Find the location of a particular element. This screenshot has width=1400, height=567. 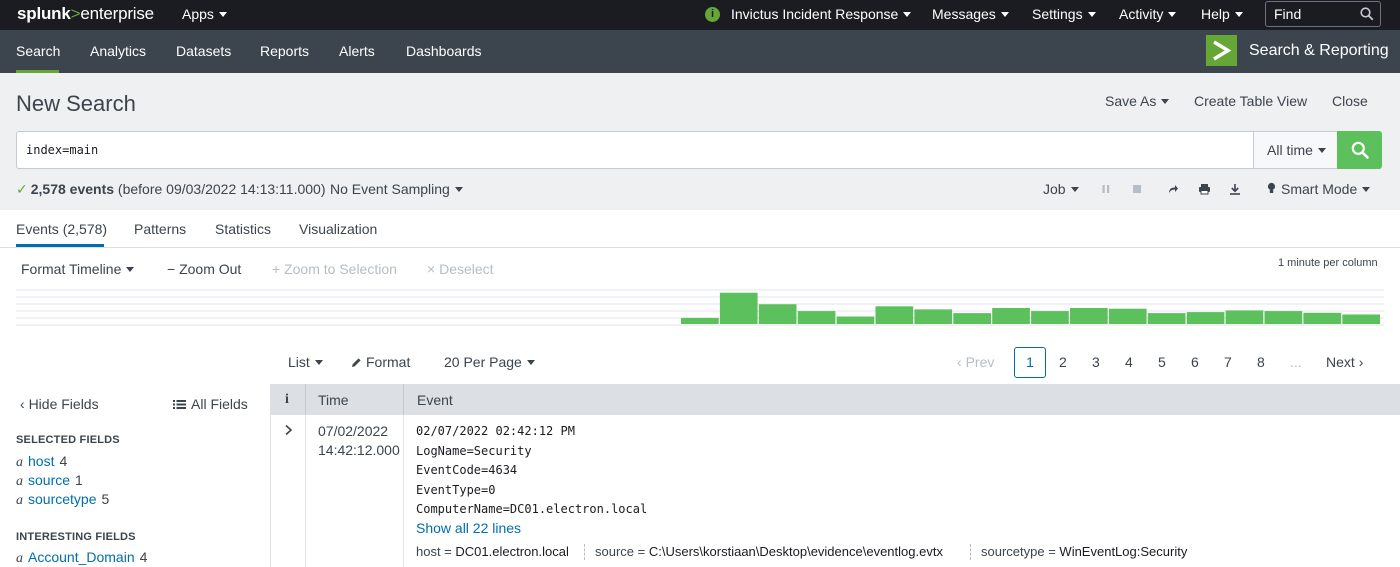

page-1-button: 1 is located at coordinates (1030, 362).